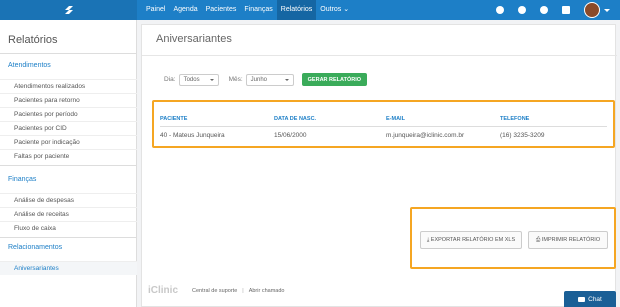  What do you see at coordinates (192, 135) in the screenshot?
I see `cell-paciente: 40 - Mateus Junqueira` at bounding box center [192, 135].